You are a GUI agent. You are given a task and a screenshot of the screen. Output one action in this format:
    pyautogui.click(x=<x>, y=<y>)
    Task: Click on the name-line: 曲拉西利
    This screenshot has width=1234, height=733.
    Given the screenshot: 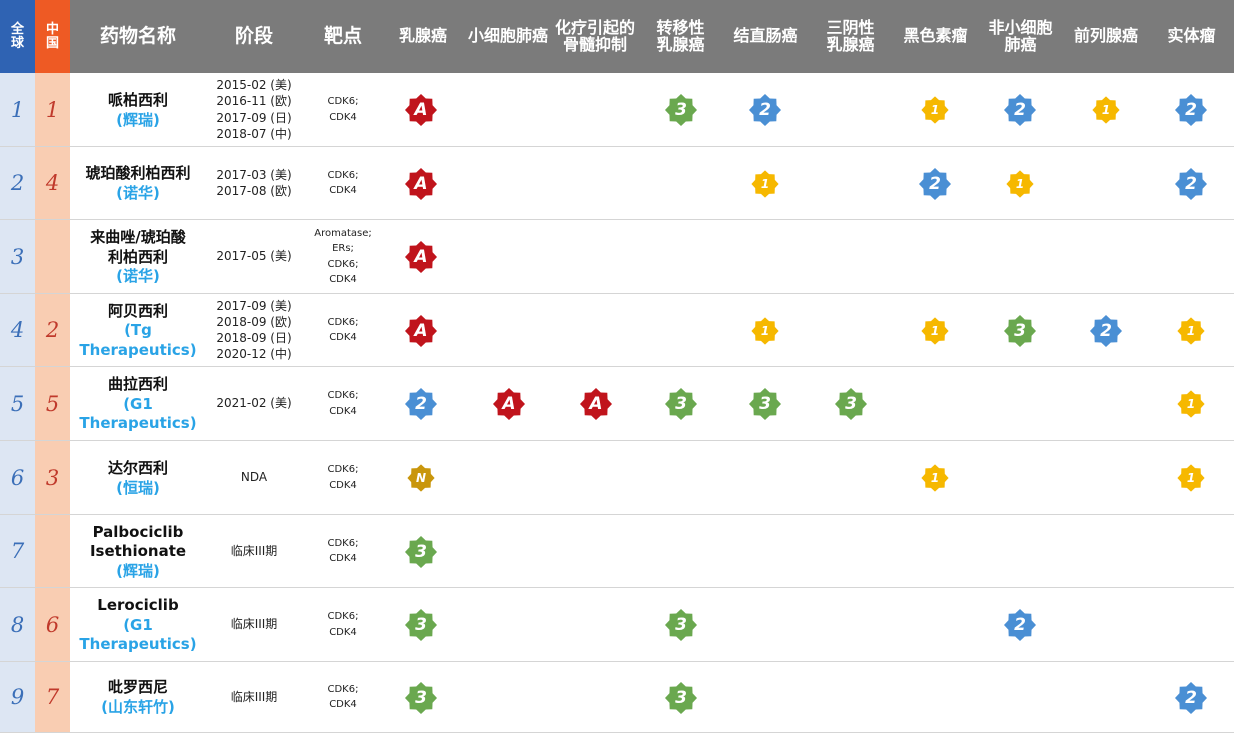 What is the action you would take?
    pyautogui.click(x=137, y=384)
    